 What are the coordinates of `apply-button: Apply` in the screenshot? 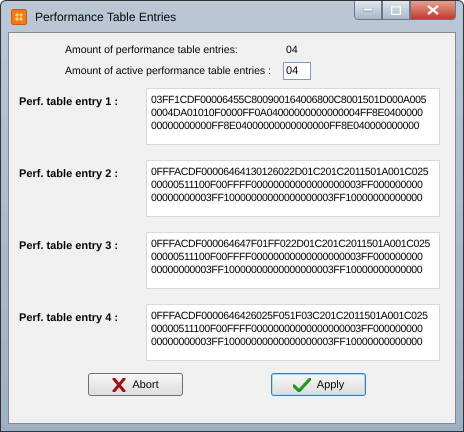 It's located at (318, 384).